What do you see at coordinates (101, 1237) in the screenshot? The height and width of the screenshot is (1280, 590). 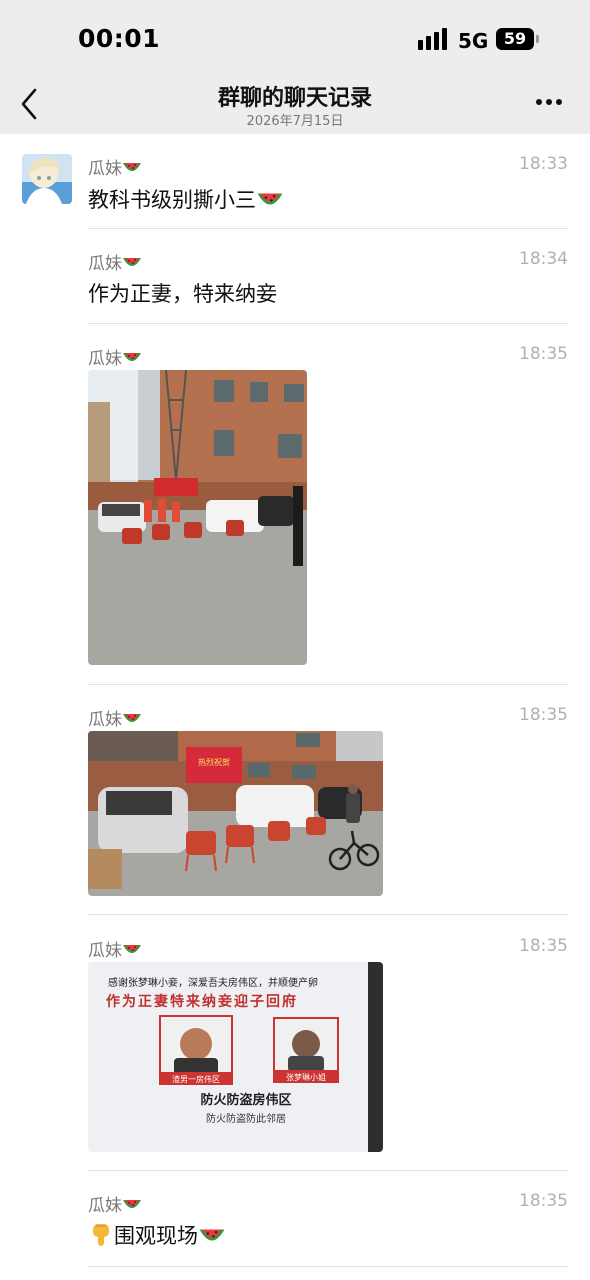 I see `pointing-down-emoji` at bounding box center [101, 1237].